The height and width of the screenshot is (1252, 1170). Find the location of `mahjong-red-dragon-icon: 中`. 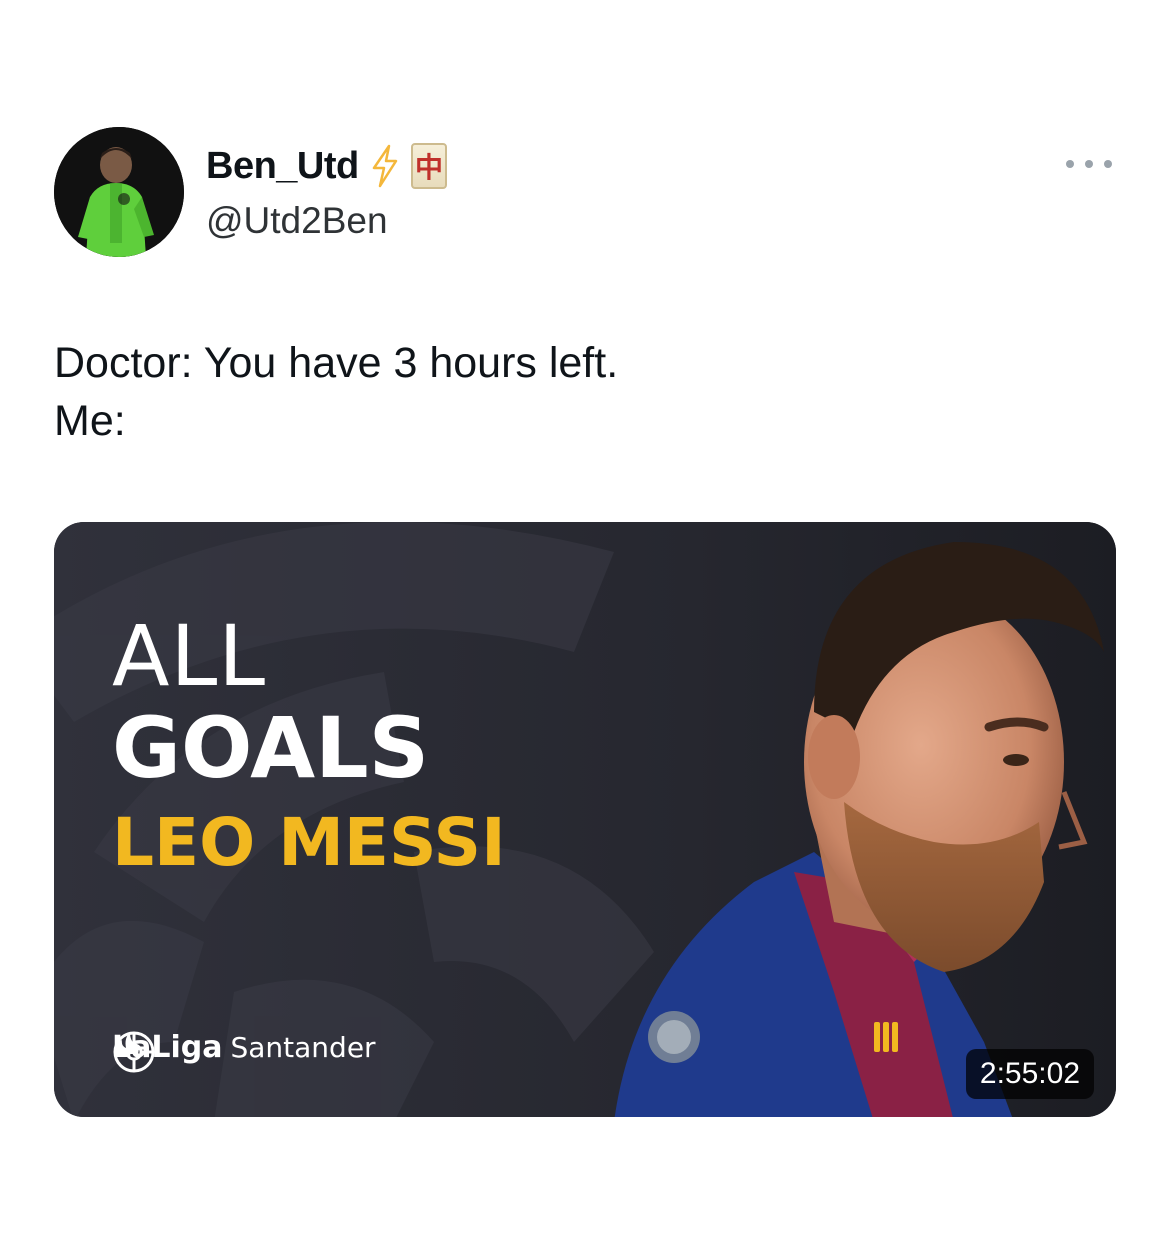

mahjong-red-dragon-icon: 中 is located at coordinates (428, 166).